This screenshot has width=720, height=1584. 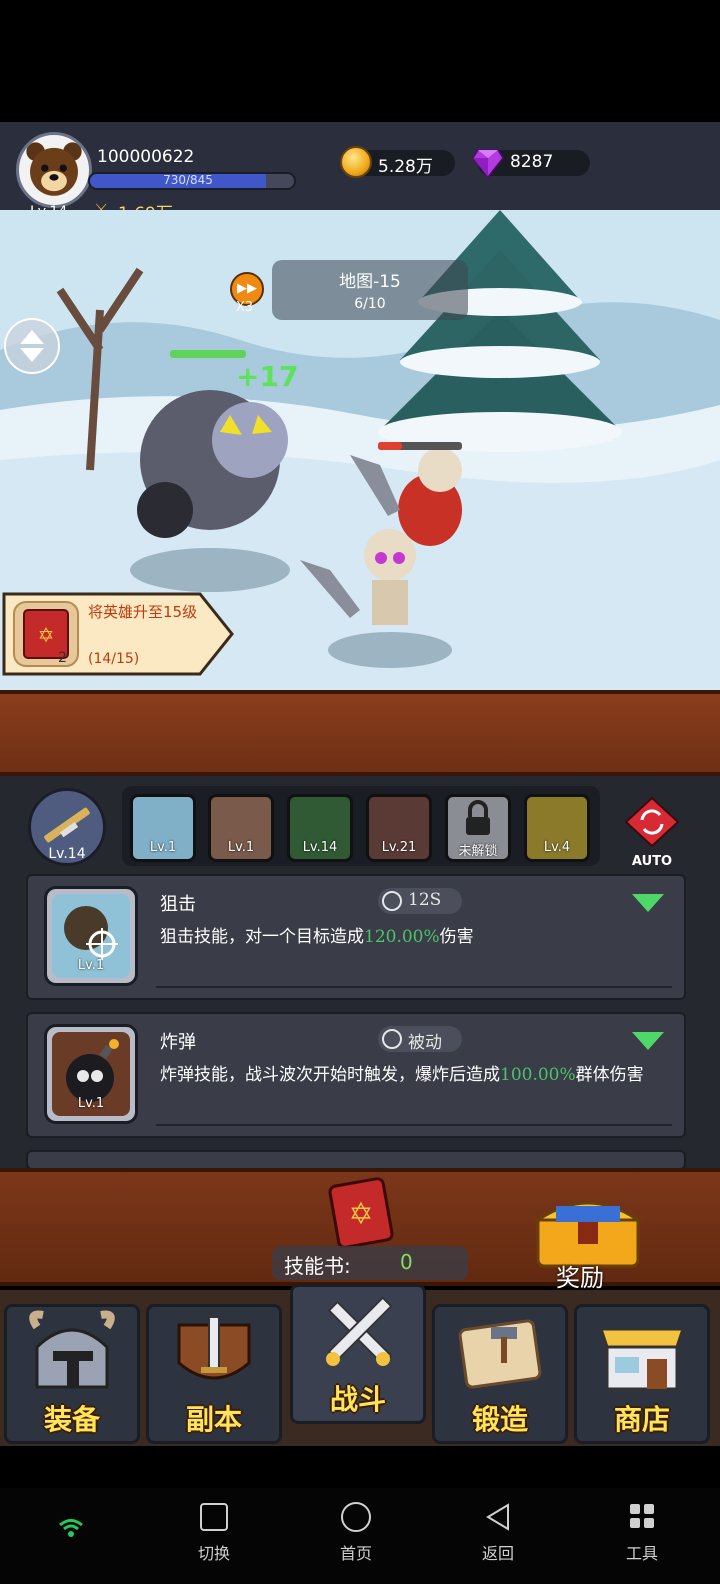 What do you see at coordinates (146, 157) in the screenshot?
I see `player-id: 100000622` at bounding box center [146, 157].